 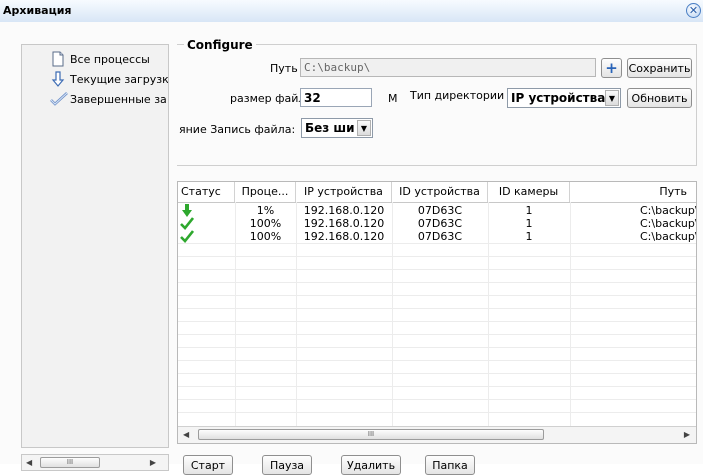 I want to click on table-row: 1% 192.168.0.120 07D63C 1 C:\backup\, so click(x=437, y=210).